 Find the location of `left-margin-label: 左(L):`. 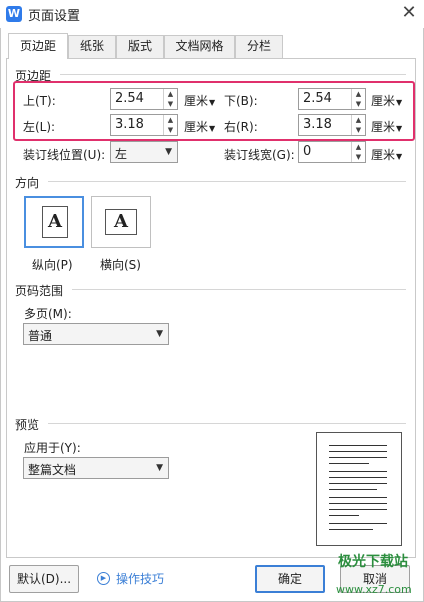

left-margin-label: 左(L): is located at coordinates (39, 127).